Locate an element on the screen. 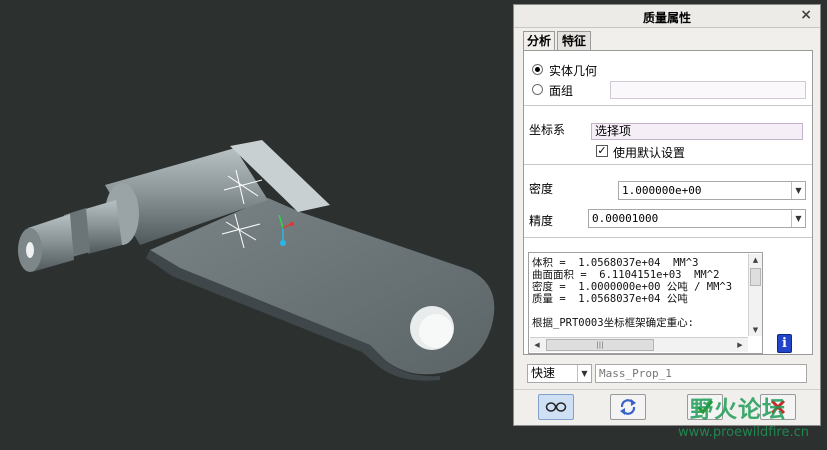  glasses-icon is located at coordinates (556, 407).